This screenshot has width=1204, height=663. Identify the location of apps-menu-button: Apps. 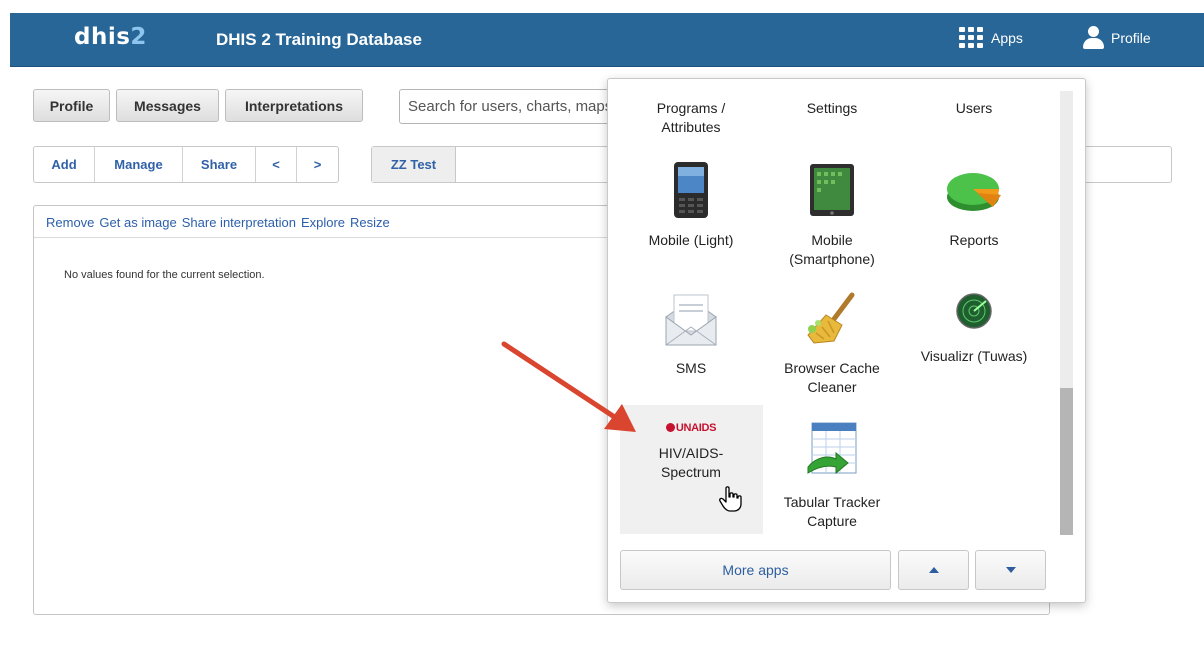
(991, 37).